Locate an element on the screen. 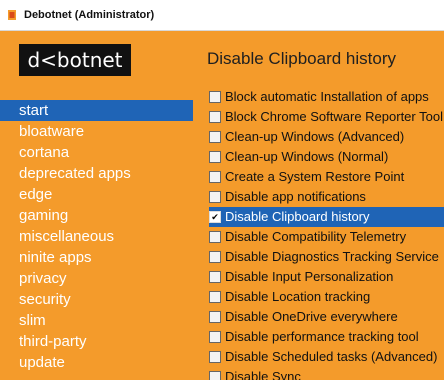 The height and width of the screenshot is (380, 444). option-disable-sync: Disable Sync is located at coordinates (326, 373).